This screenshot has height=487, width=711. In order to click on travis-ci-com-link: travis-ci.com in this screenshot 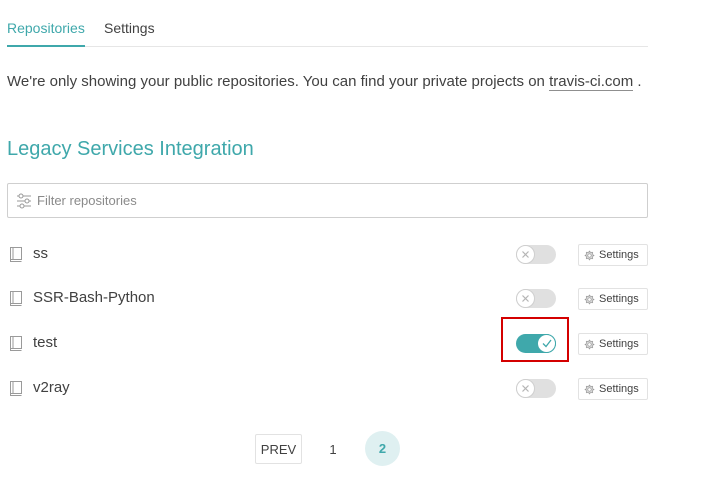, I will do `click(591, 82)`.